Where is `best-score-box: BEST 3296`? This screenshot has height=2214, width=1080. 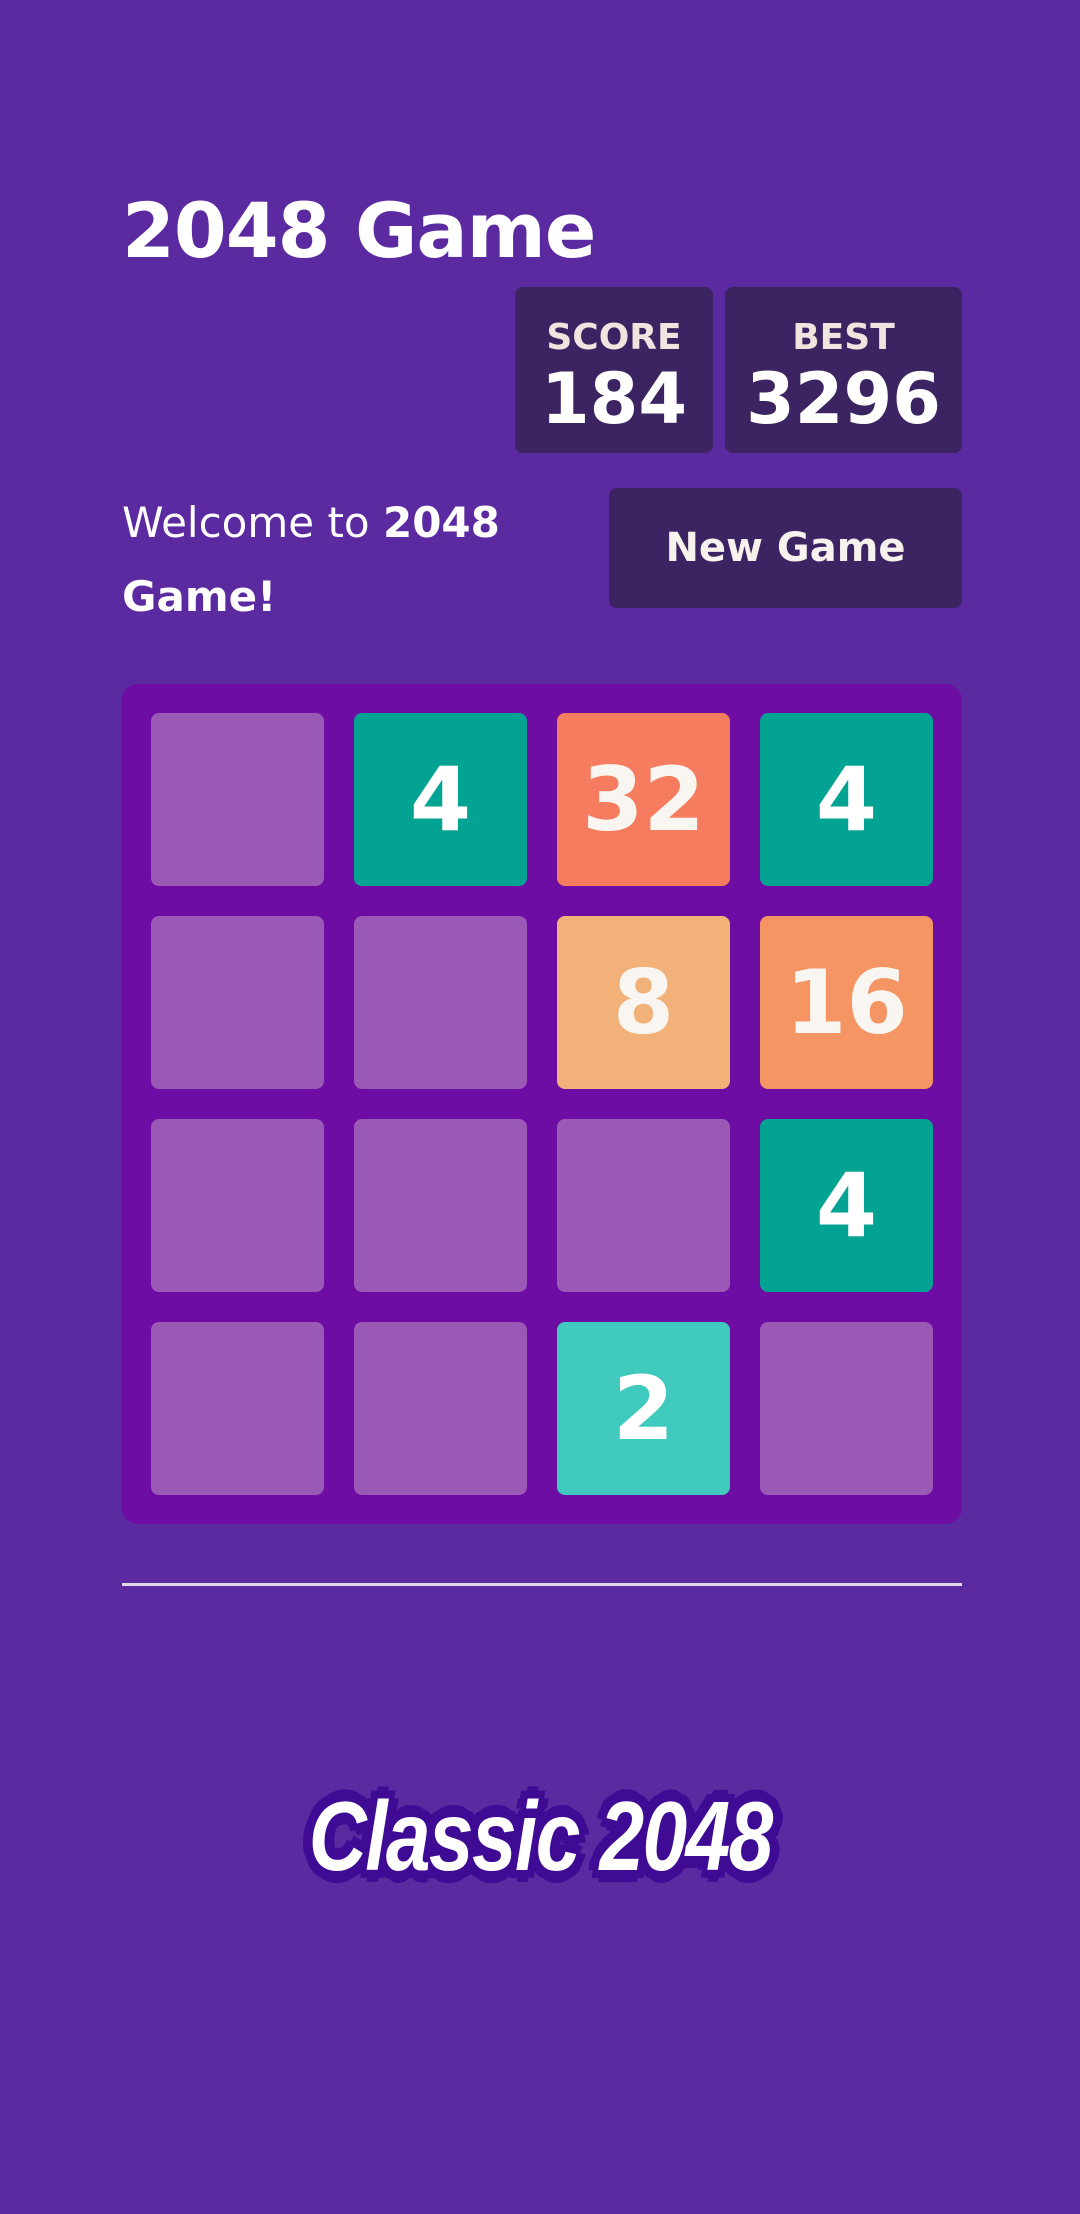 best-score-box: BEST 3296 is located at coordinates (843, 370).